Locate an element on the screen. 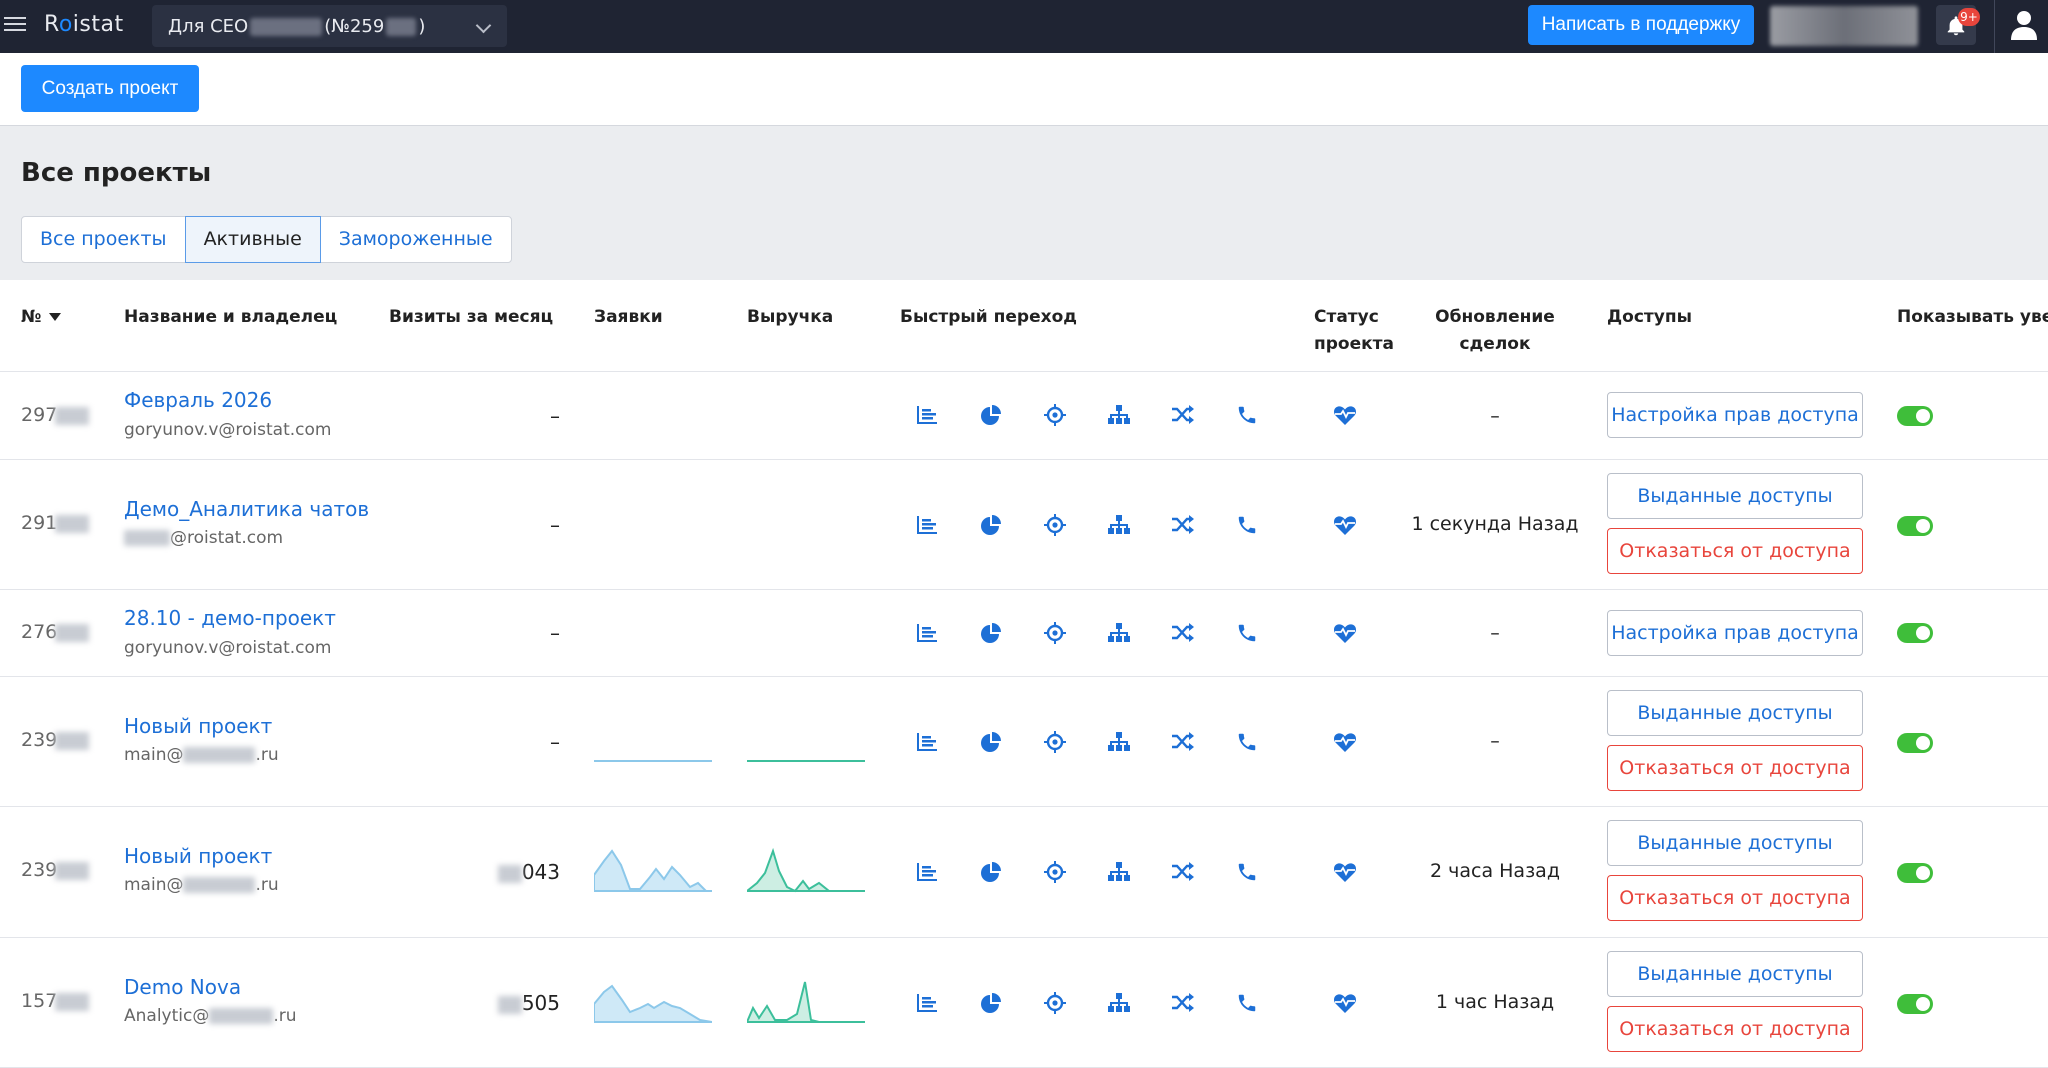  chevron-down-icon is located at coordinates (483, 25).